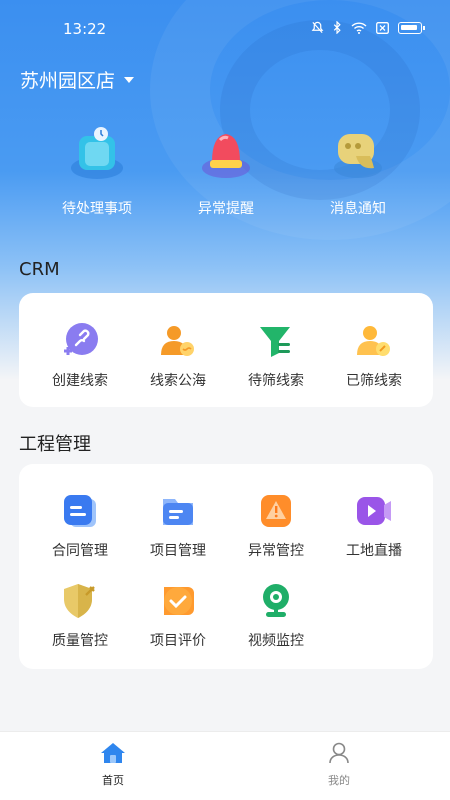 The width and height of the screenshot is (450, 800). Describe the element at coordinates (178, 381) in the screenshot. I see `crm-label: 线索公海` at that location.